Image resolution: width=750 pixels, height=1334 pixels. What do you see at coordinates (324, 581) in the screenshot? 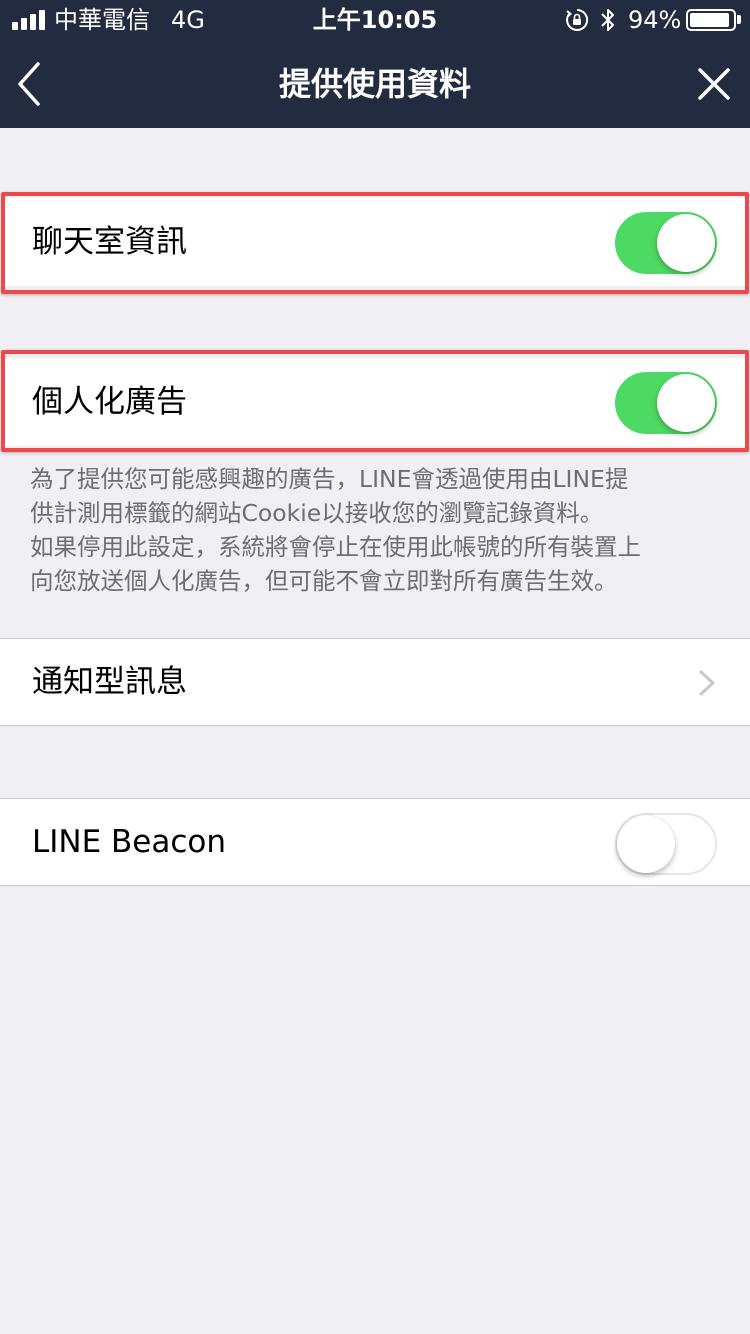
I see `description-line: 向您放送個人化廣告，但可能不會立即對所有廣告生效。` at bounding box center [324, 581].